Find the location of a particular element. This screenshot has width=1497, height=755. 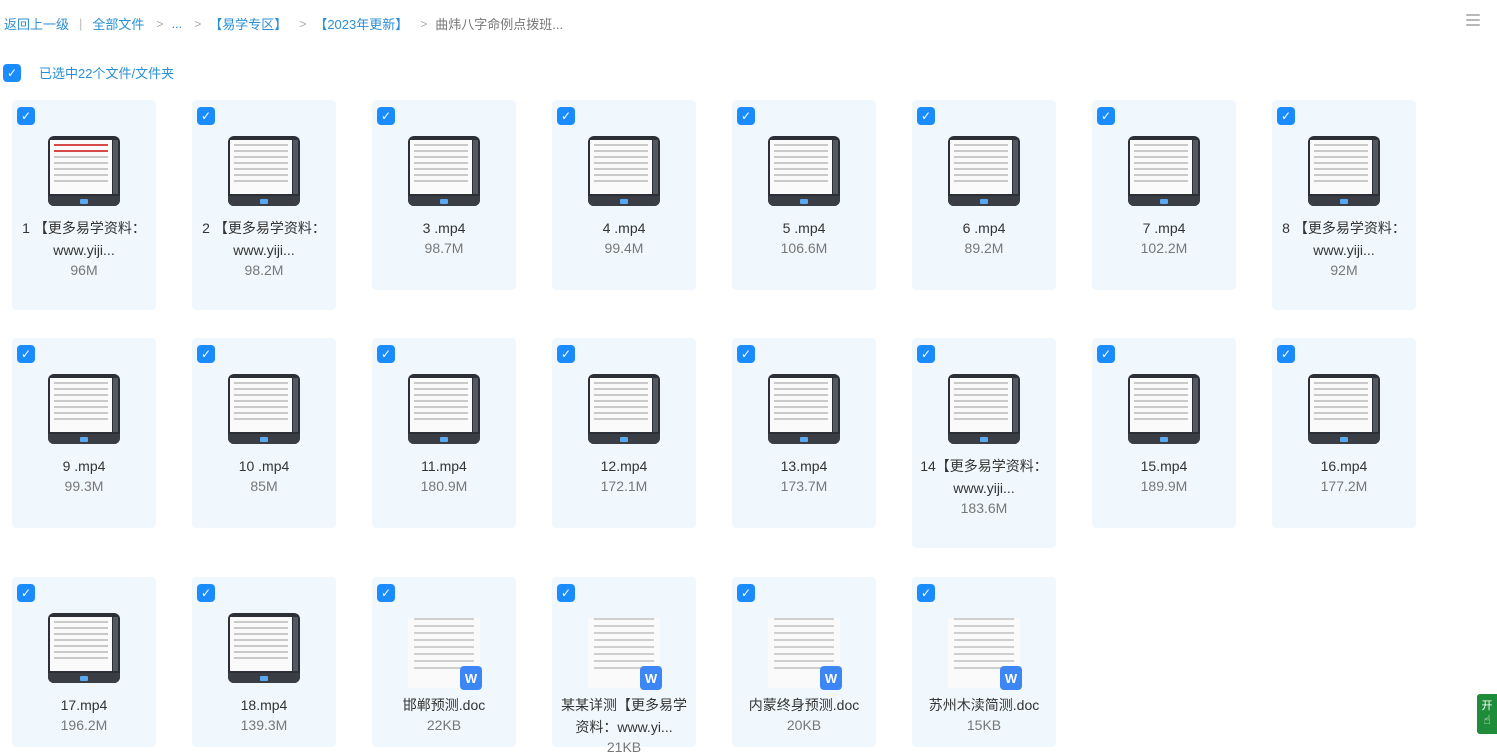

video-file-card: ✓ 2 【更多易学资料：www.yiji... 98.2M is located at coordinates (264, 205).